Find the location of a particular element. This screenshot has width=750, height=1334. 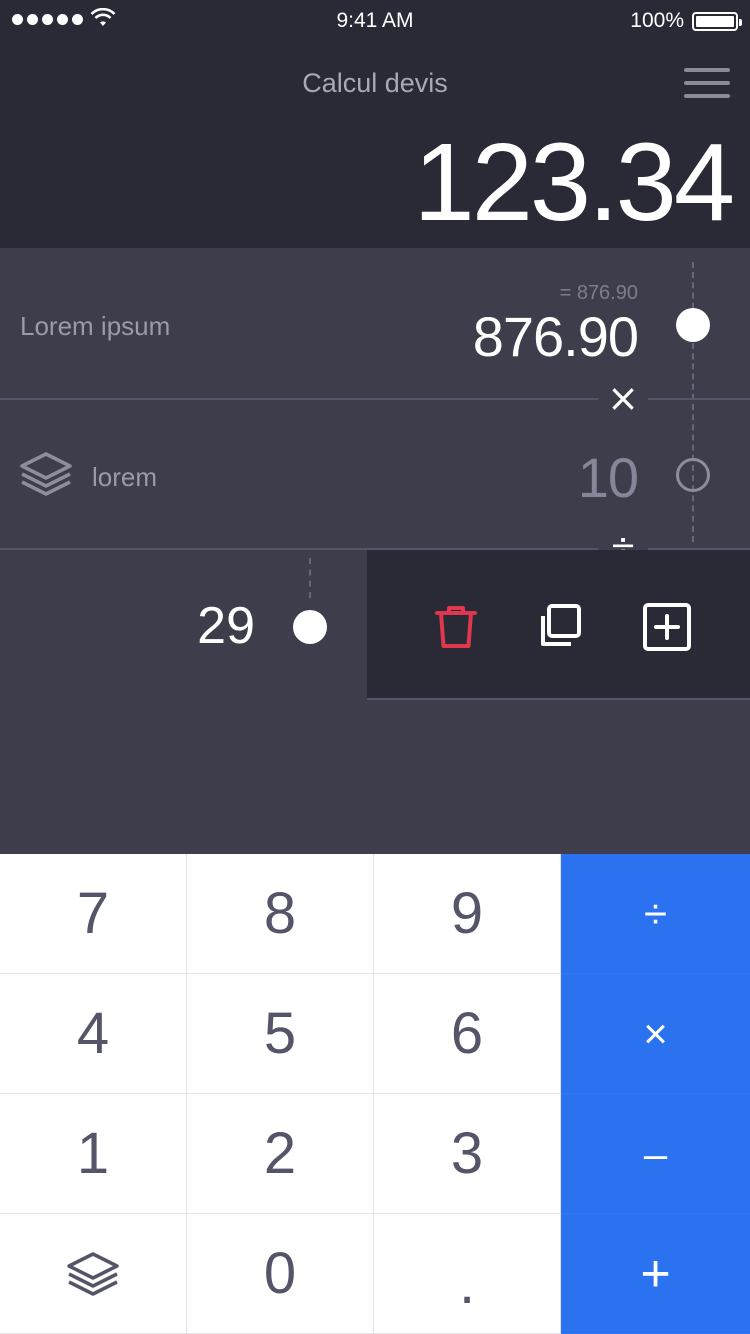

calc-row-3: 29 is located at coordinates (375, 625).